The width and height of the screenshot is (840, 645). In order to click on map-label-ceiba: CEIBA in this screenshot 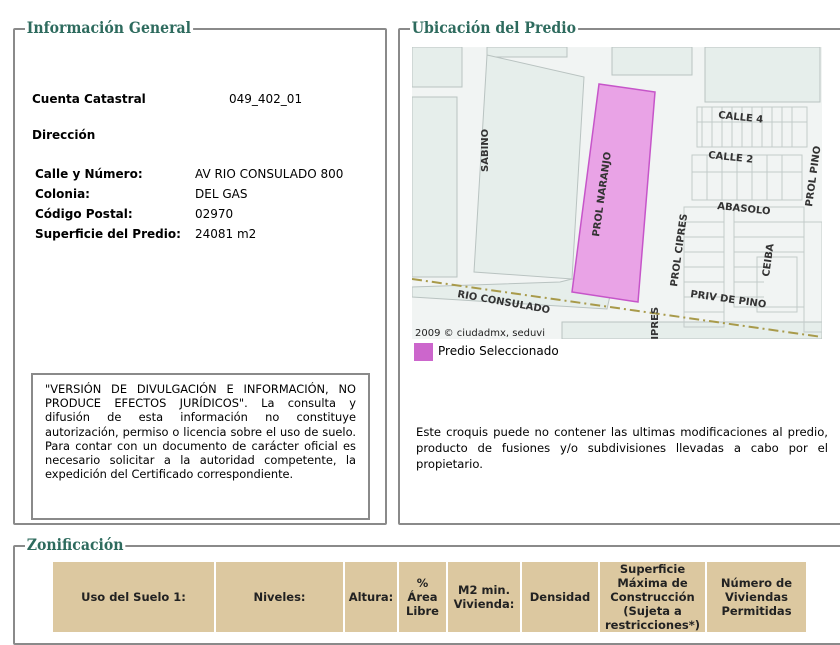, I will do `click(769, 260)`.